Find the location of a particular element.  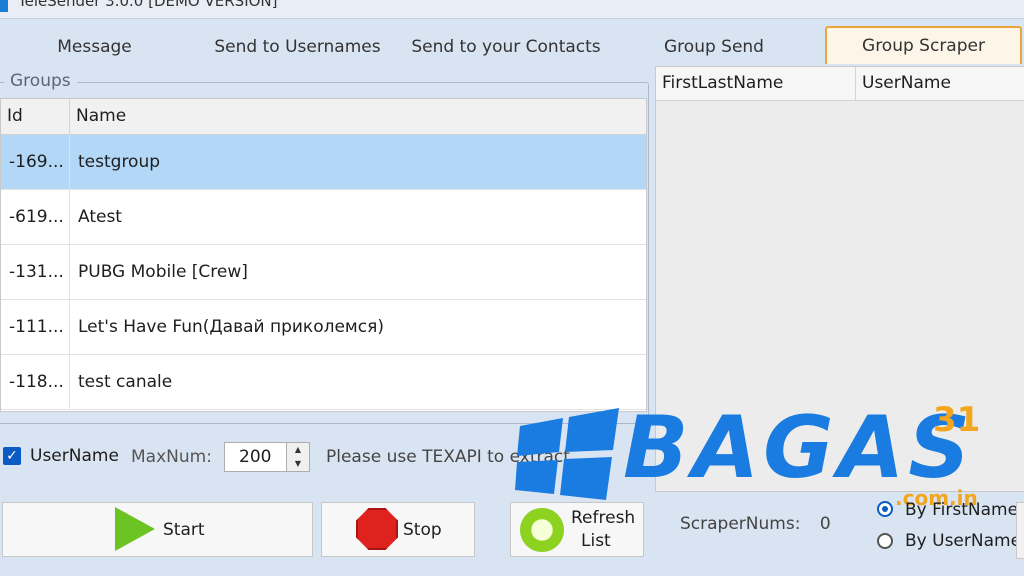

column-header-firstlastname: FirstLastName is located at coordinates (756, 83).